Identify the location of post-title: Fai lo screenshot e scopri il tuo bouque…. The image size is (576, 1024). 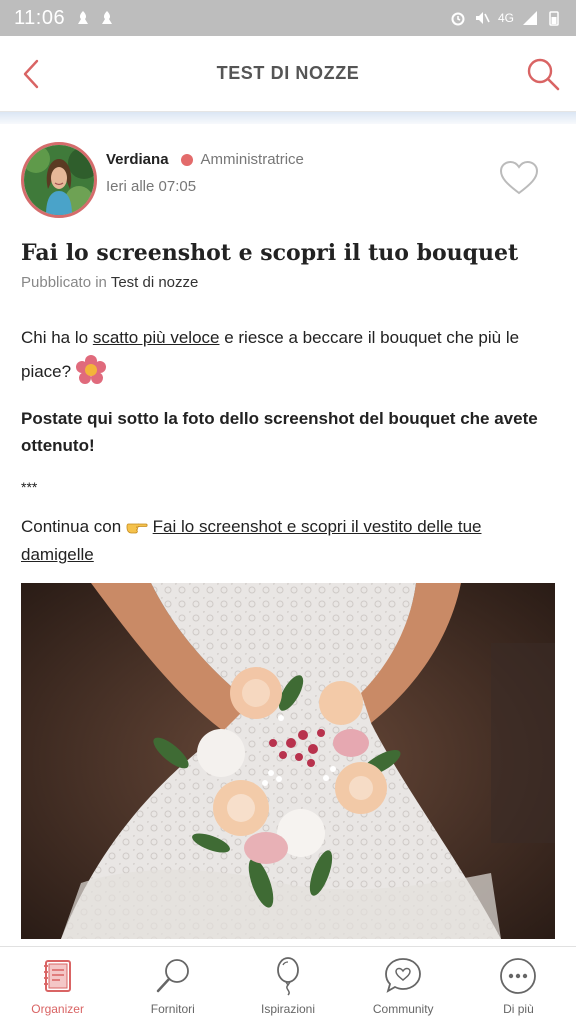
(270, 253).